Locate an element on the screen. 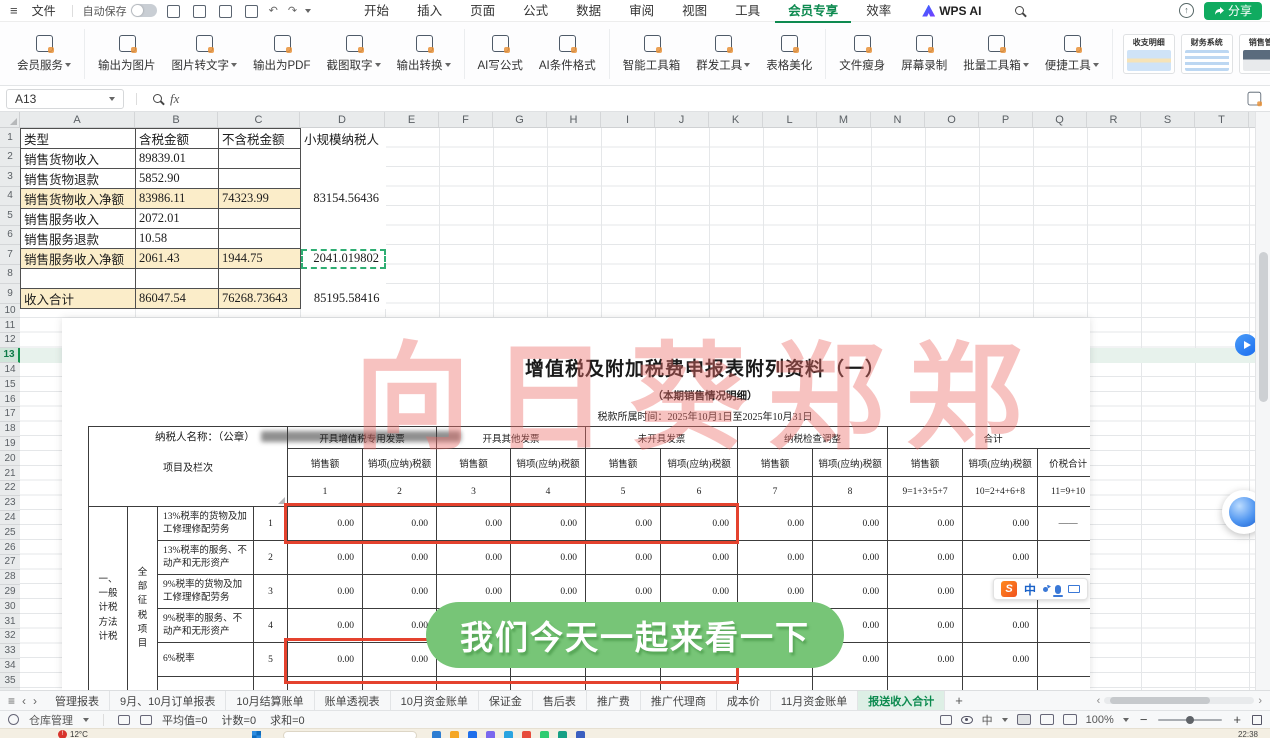  row-header-15: 15 is located at coordinates (10, 385).